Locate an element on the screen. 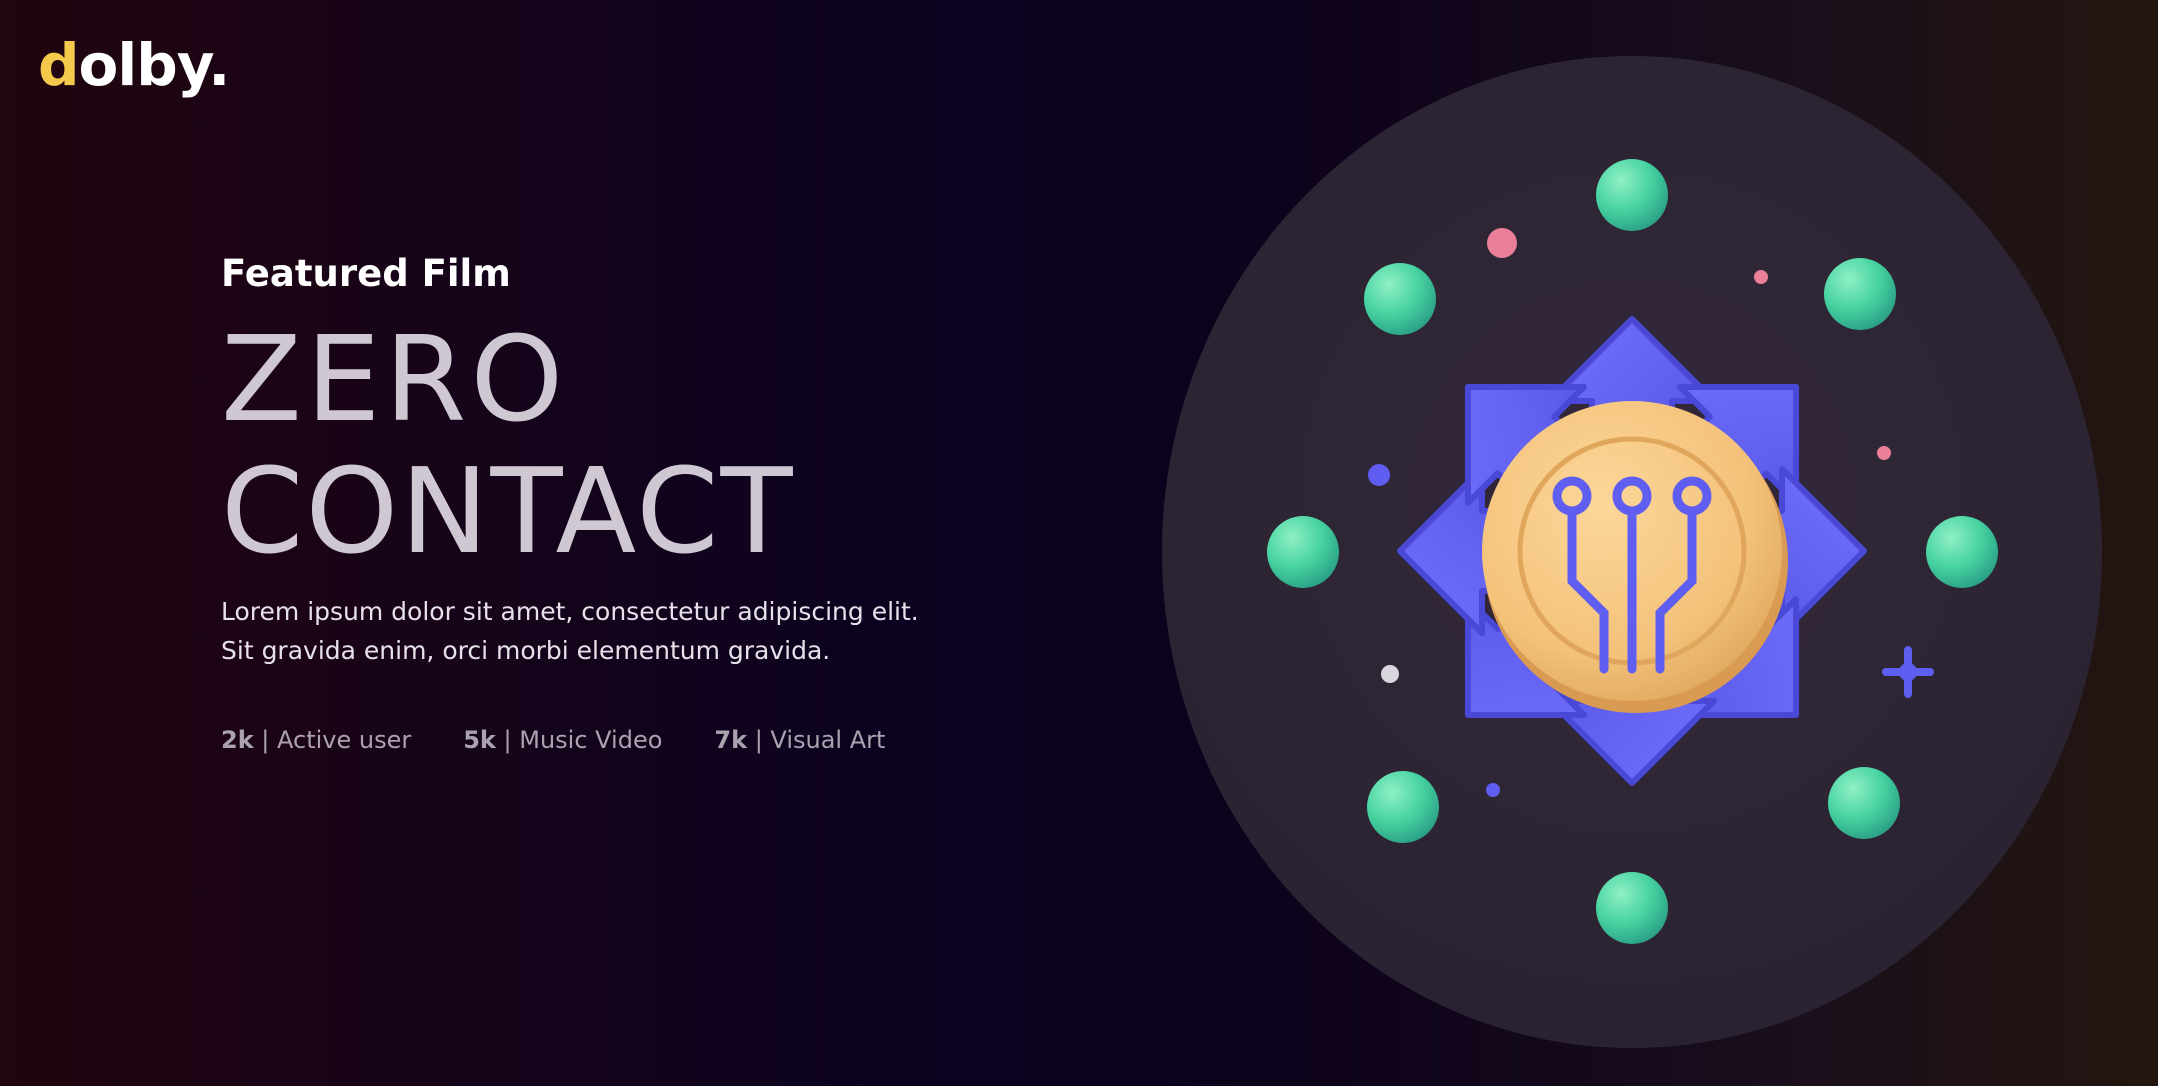  stat-visual-art: 7k | Visual Art is located at coordinates (799, 740).